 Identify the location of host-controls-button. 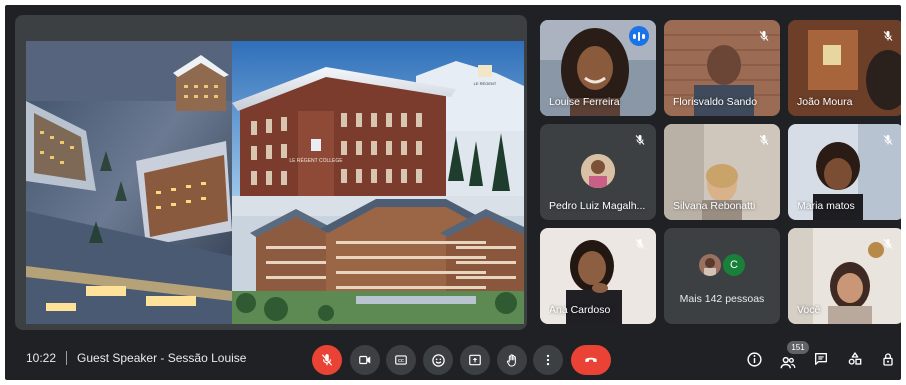
(888, 359).